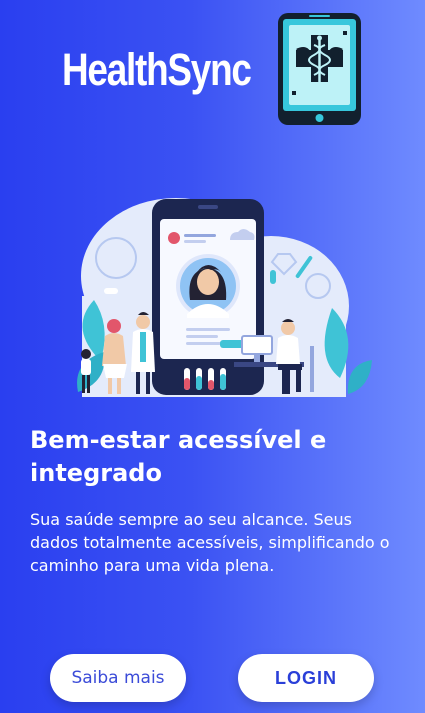 This screenshot has width=425, height=713. I want to click on saiba-mais-button: Saiba mais, so click(118, 678).